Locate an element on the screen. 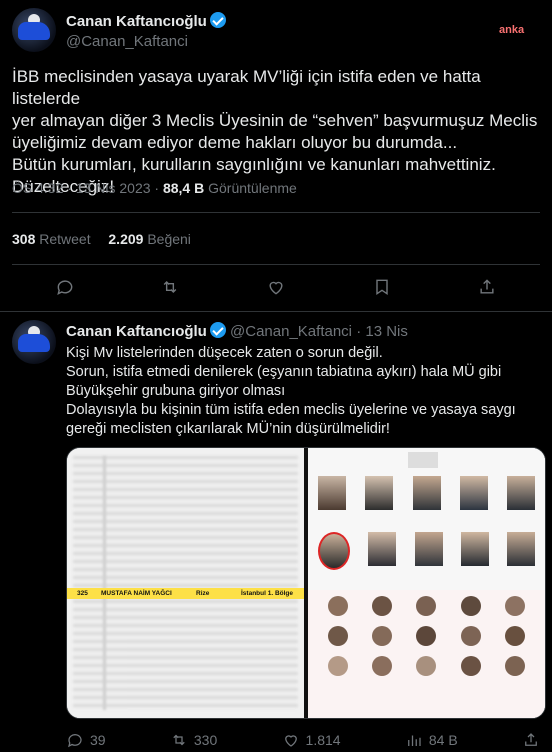  reply-stat: 39 is located at coordinates (86, 740).